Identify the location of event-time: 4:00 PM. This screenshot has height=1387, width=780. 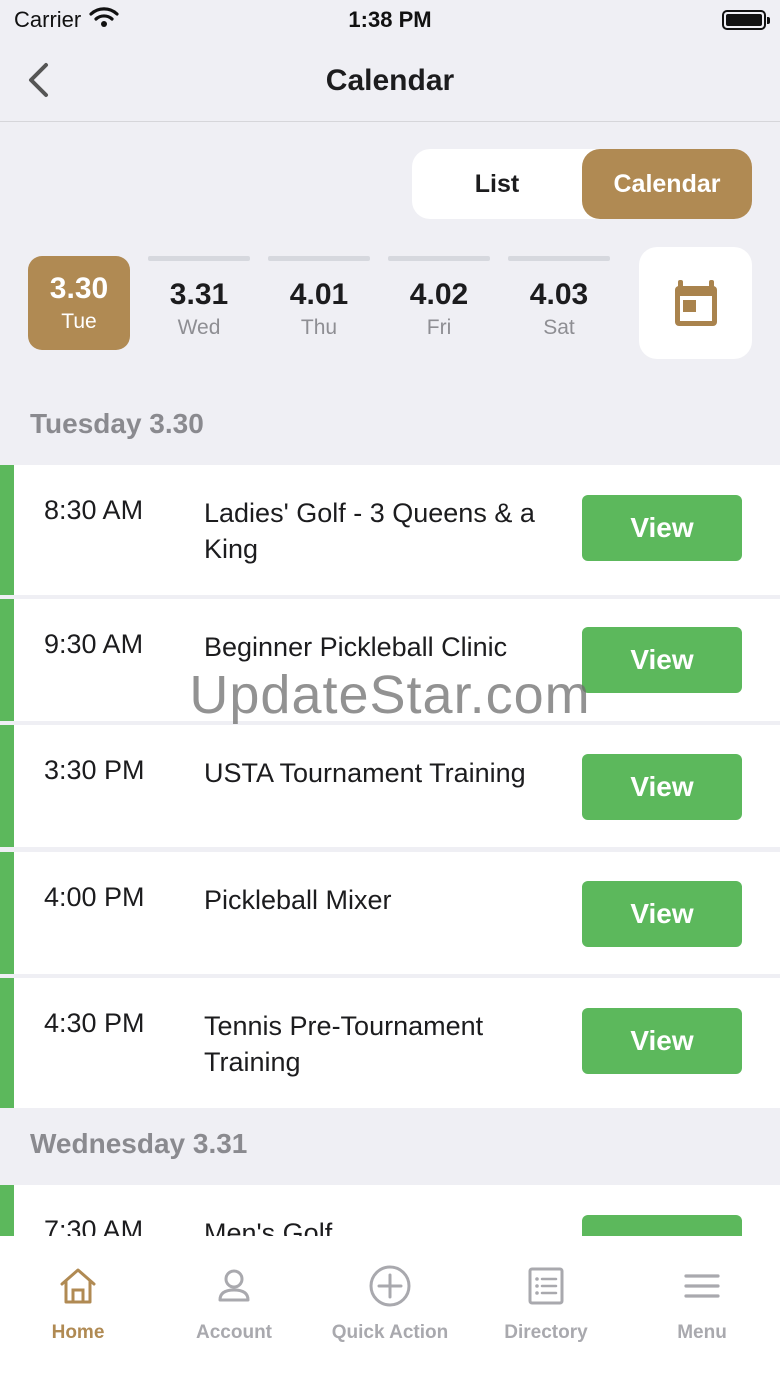
(94, 897).